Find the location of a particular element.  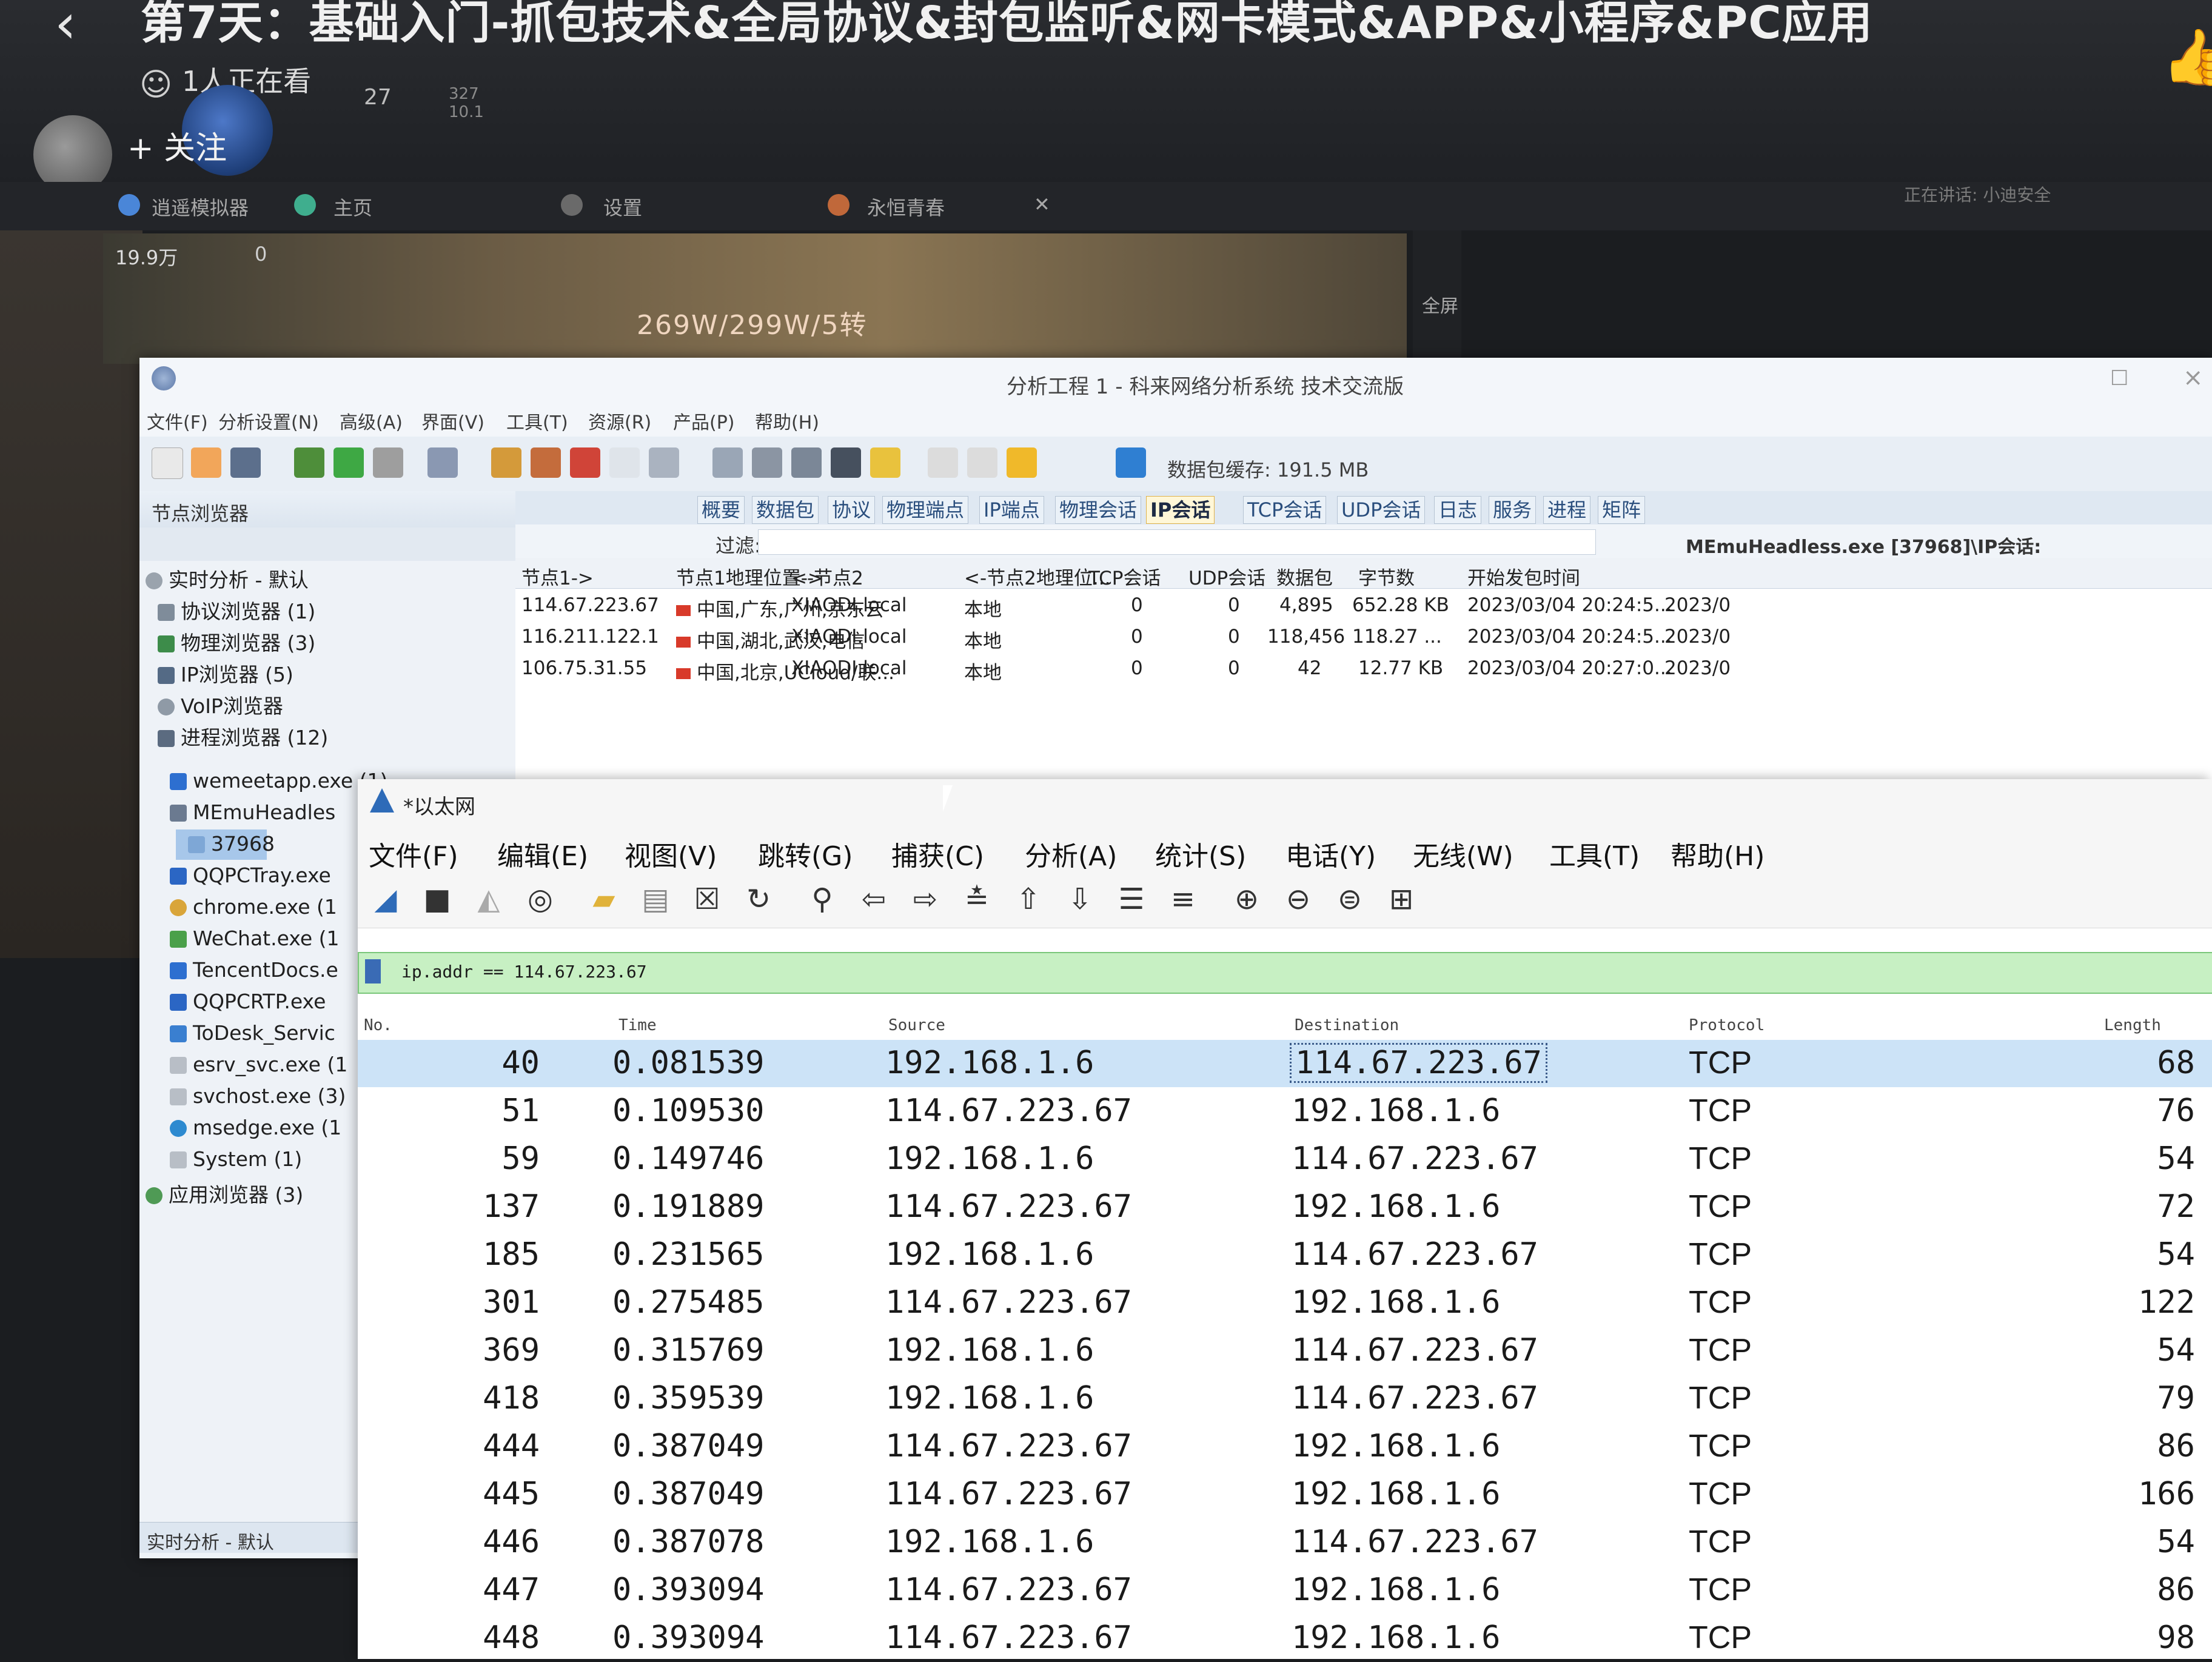

col-length: Length is located at coordinates (2132, 1025).